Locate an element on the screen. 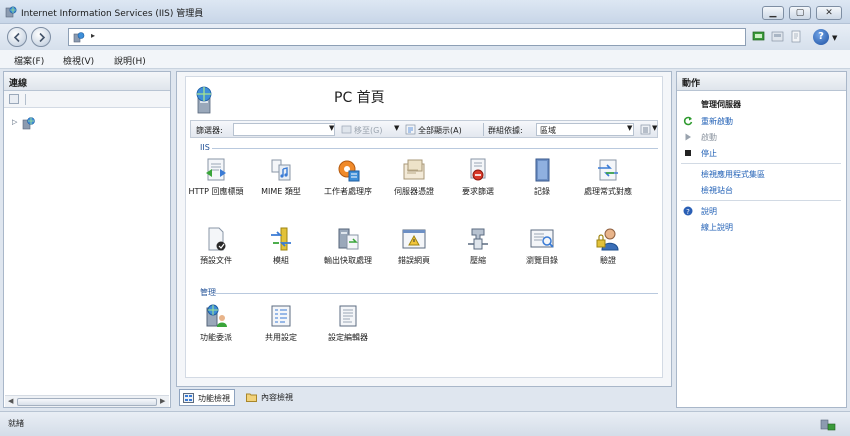 The width and height of the screenshot is (850, 436). feature-directory-browsing: 瀏覽目錄 is located at coordinates (542, 245).